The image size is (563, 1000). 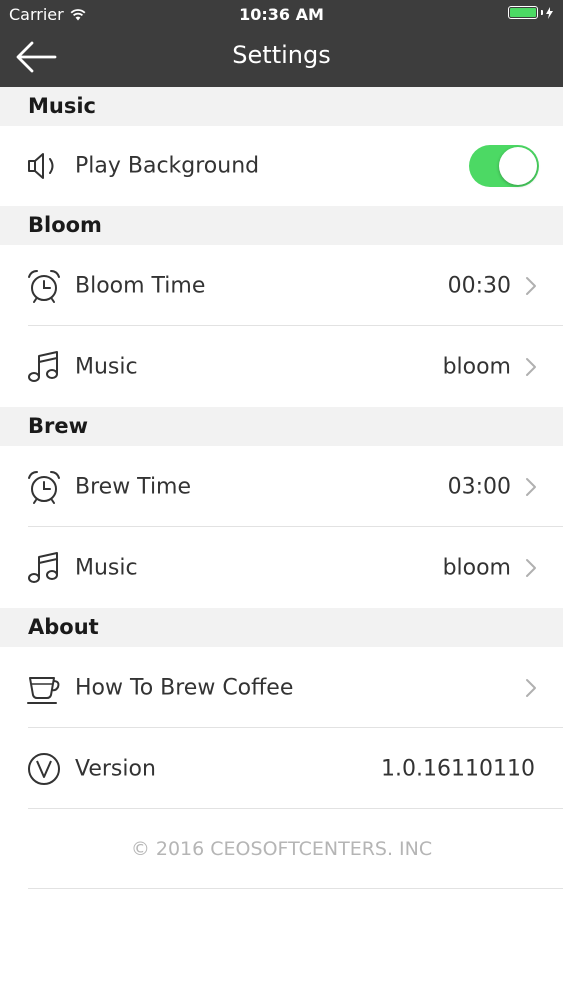 I want to click on bloom-music-label: Music, so click(x=106, y=366).